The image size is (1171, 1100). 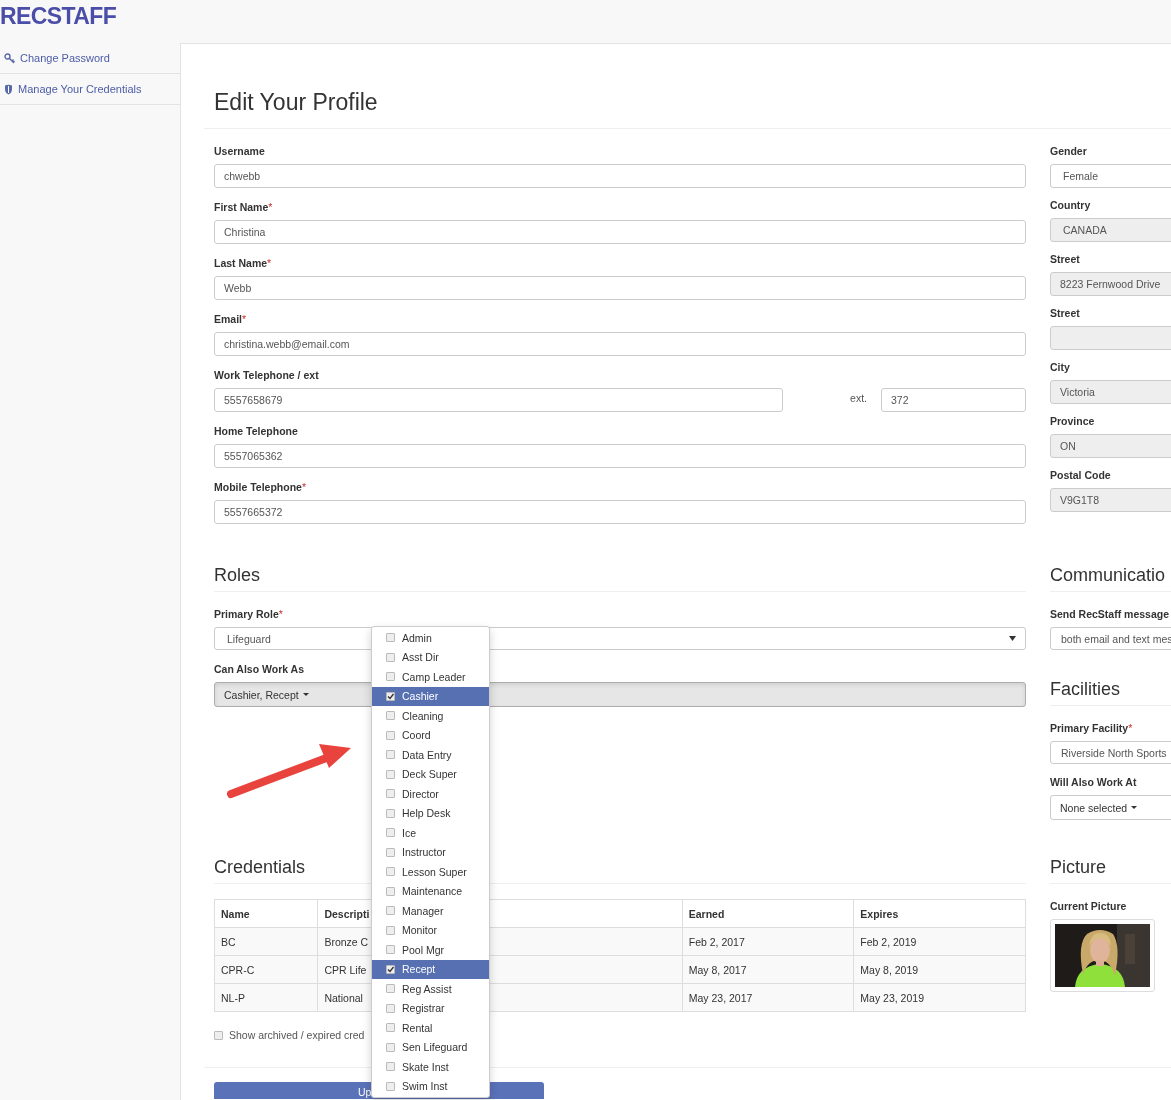 I want to click on field-label: Send RecStaff message, so click(x=1110, y=614).